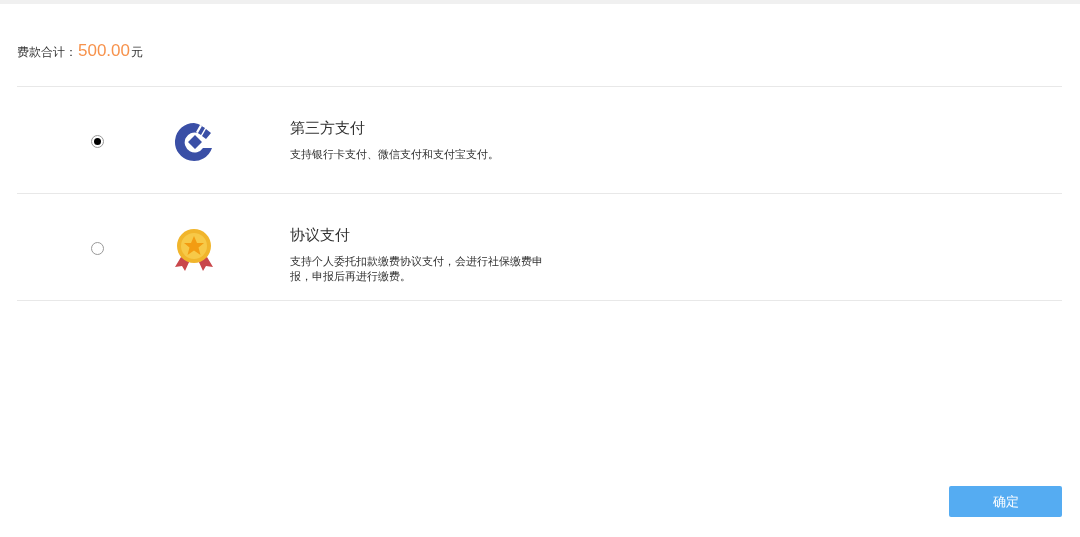  I want to click on bank-logo-icon, so click(194, 142).